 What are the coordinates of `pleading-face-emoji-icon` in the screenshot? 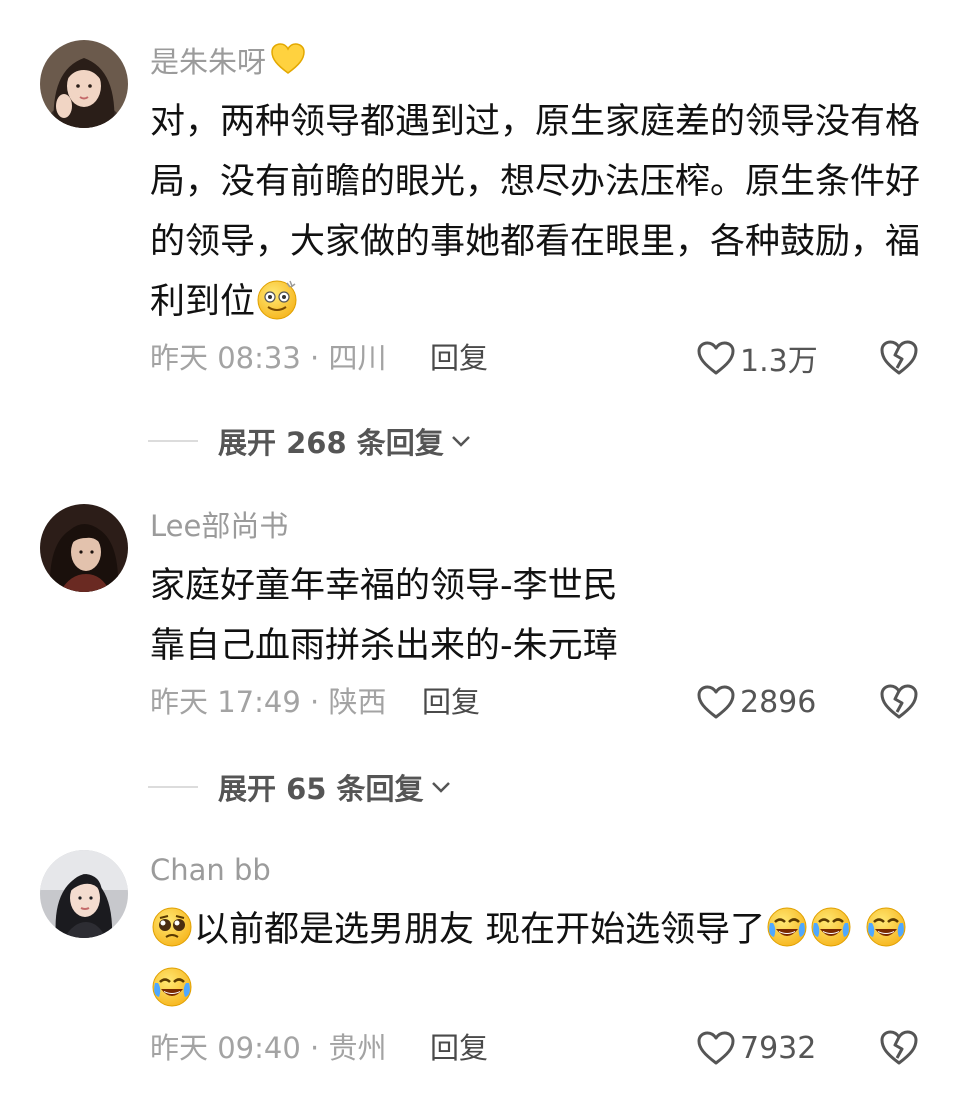 It's located at (172, 927).